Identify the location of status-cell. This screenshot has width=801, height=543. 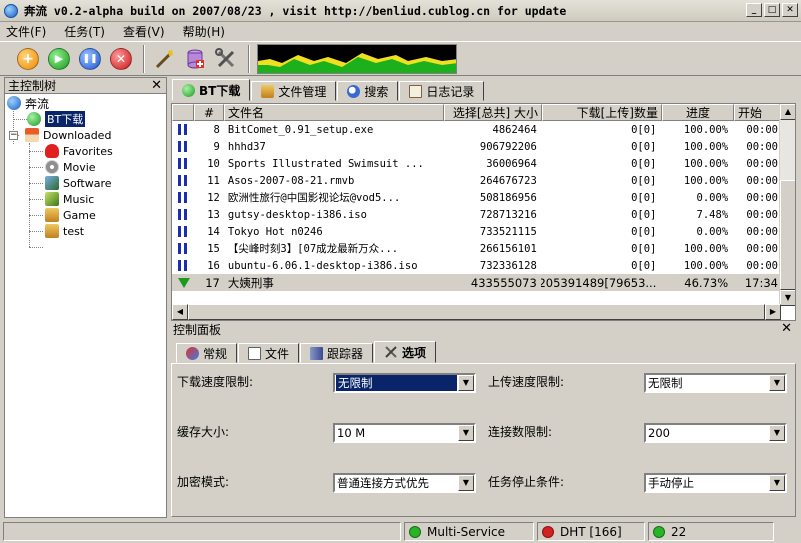
(183, 214).